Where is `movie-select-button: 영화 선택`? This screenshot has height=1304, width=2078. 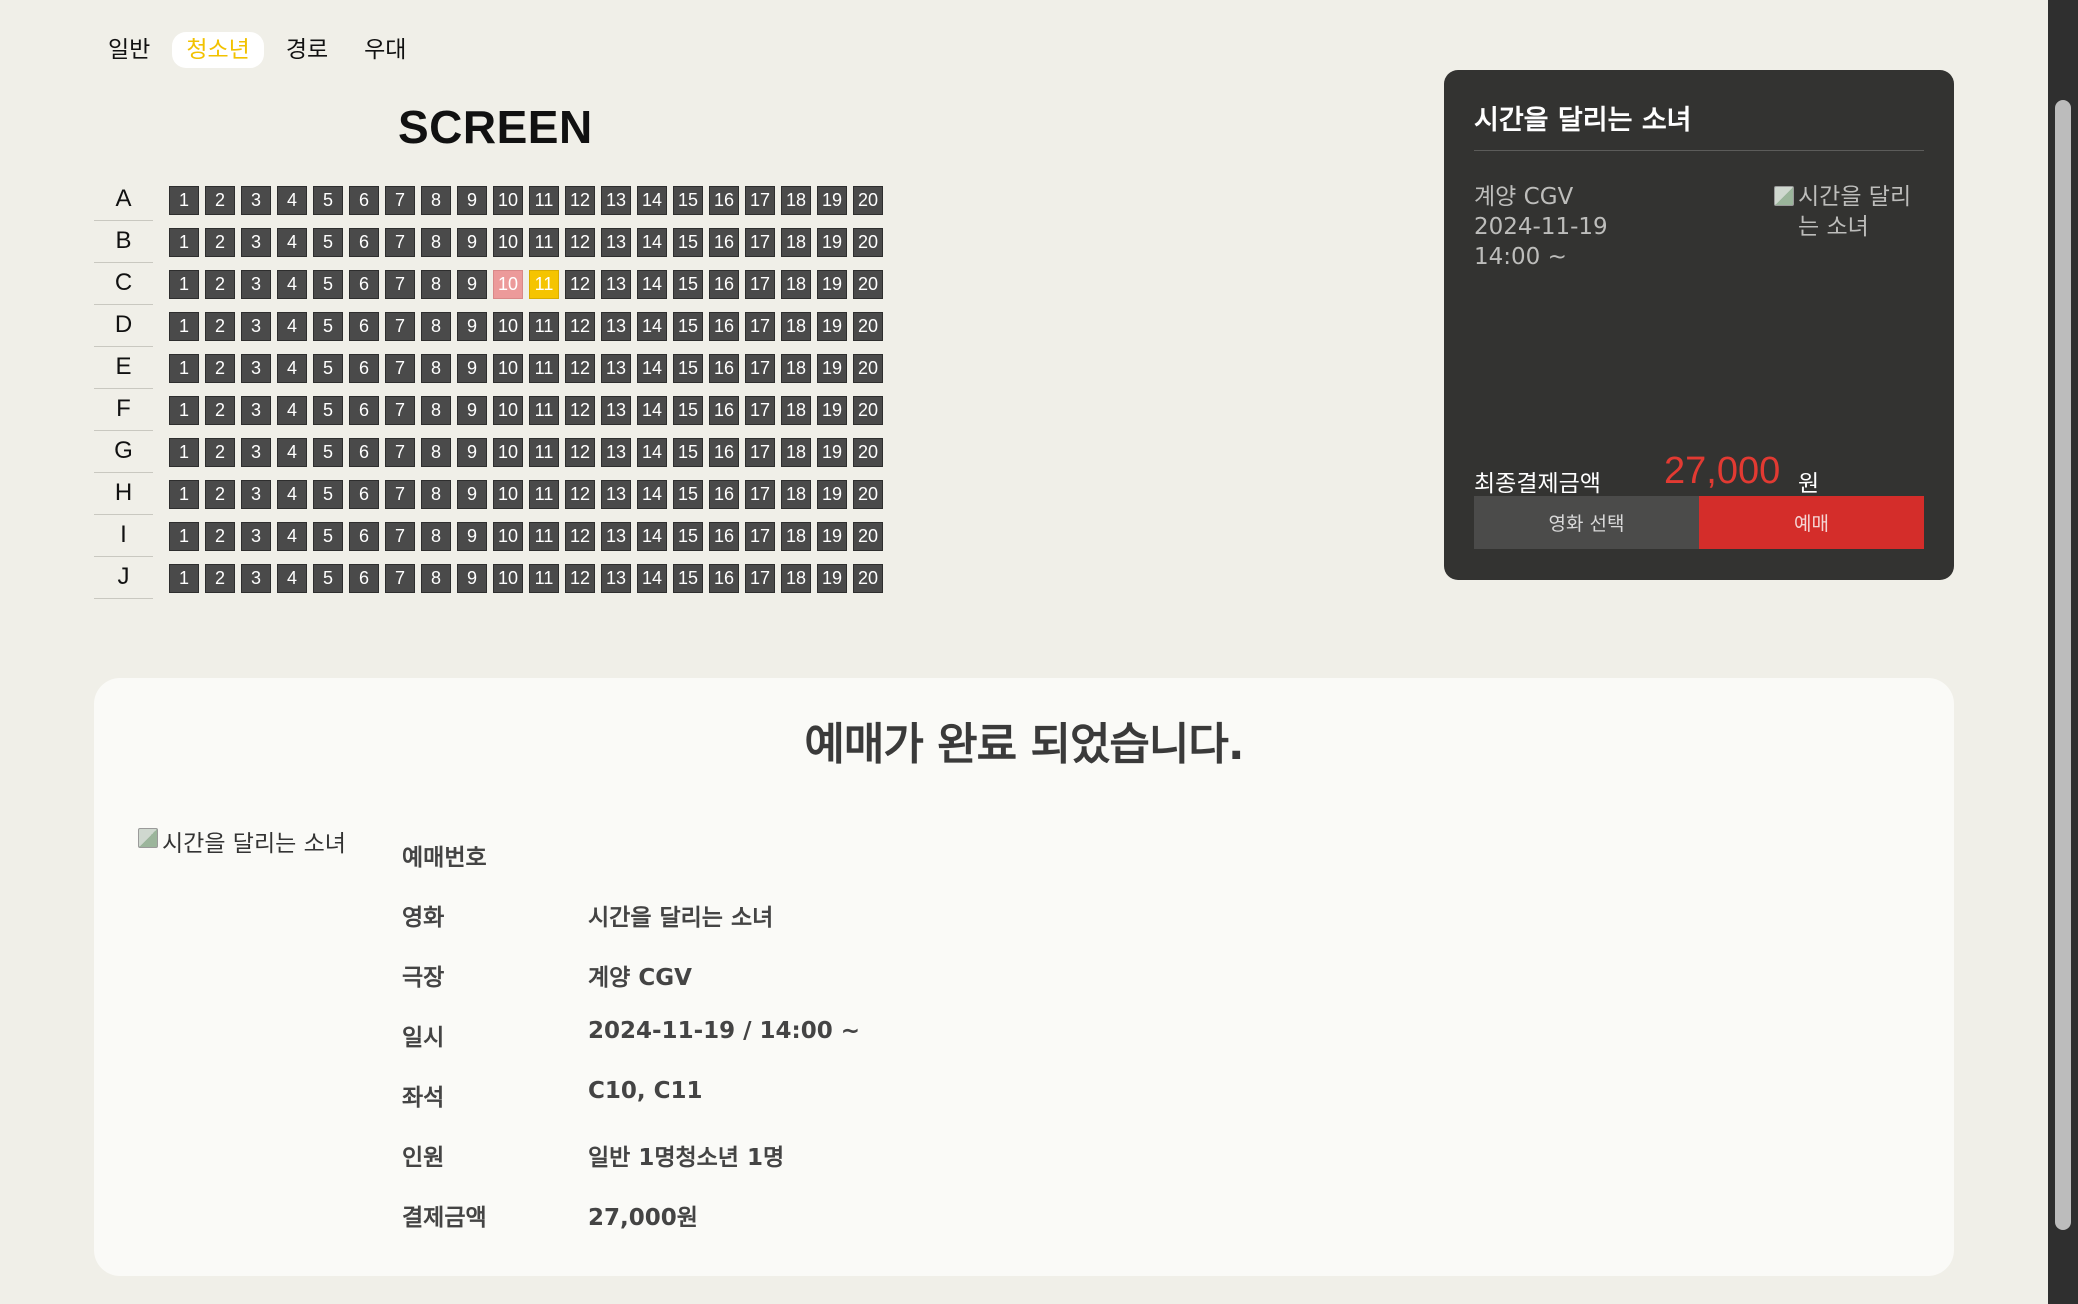 movie-select-button: 영화 선택 is located at coordinates (1586, 522).